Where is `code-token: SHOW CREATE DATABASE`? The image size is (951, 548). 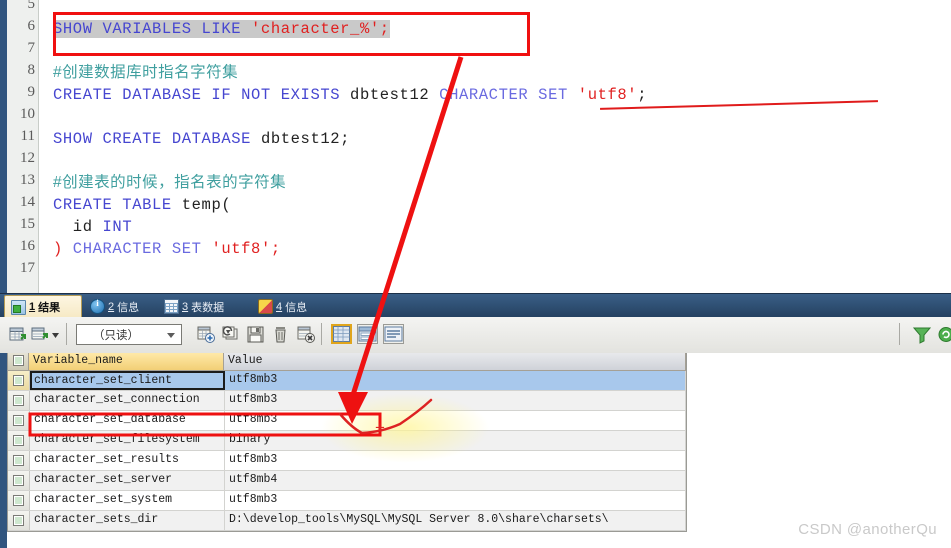 code-token: SHOW CREATE DATABASE is located at coordinates (157, 139).